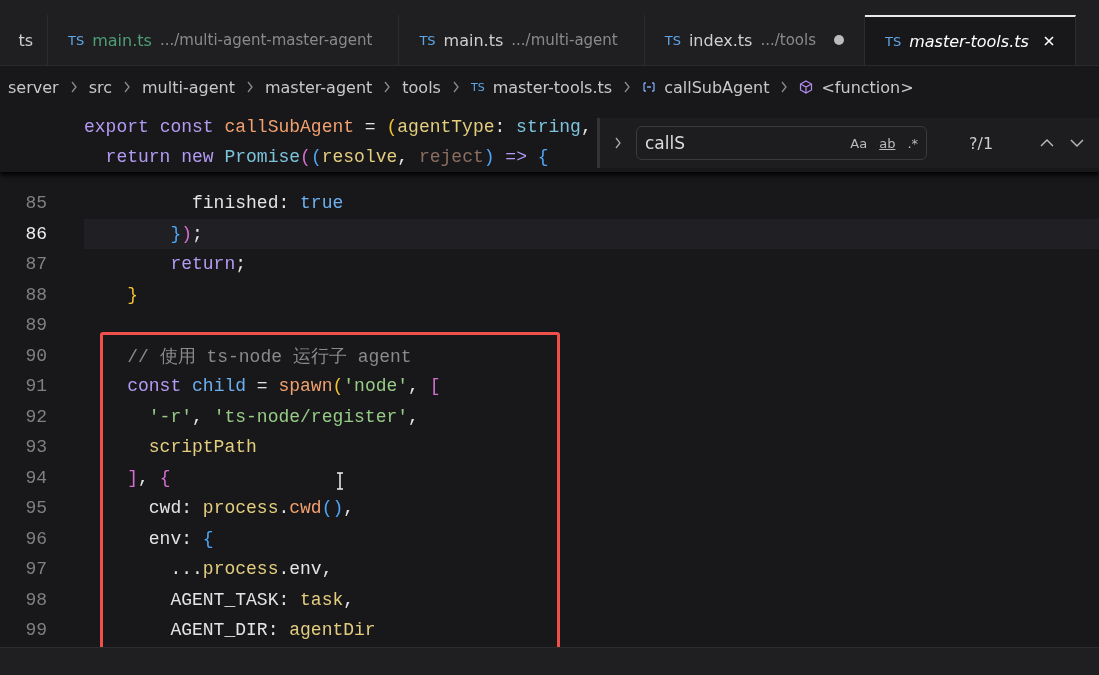 This screenshot has height=675, width=1099. I want to click on code-line: // 使用 ts-node 运行子 agent, so click(269, 356).